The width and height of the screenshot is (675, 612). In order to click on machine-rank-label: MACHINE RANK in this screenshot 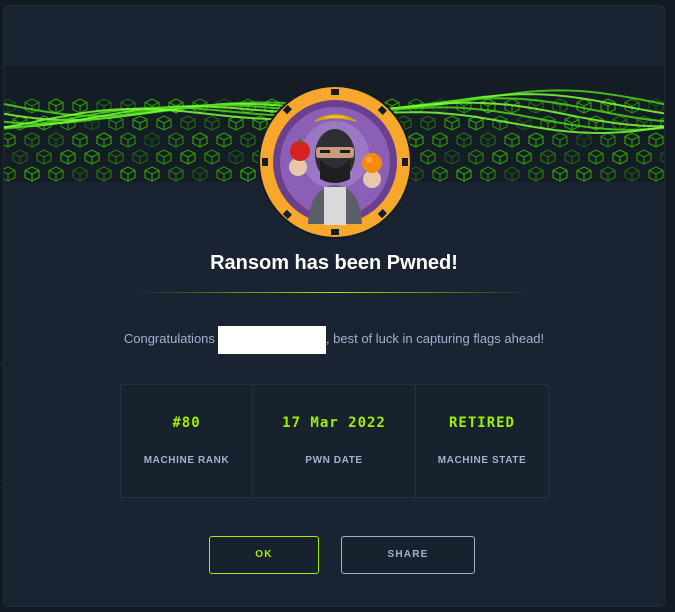, I will do `click(186, 460)`.